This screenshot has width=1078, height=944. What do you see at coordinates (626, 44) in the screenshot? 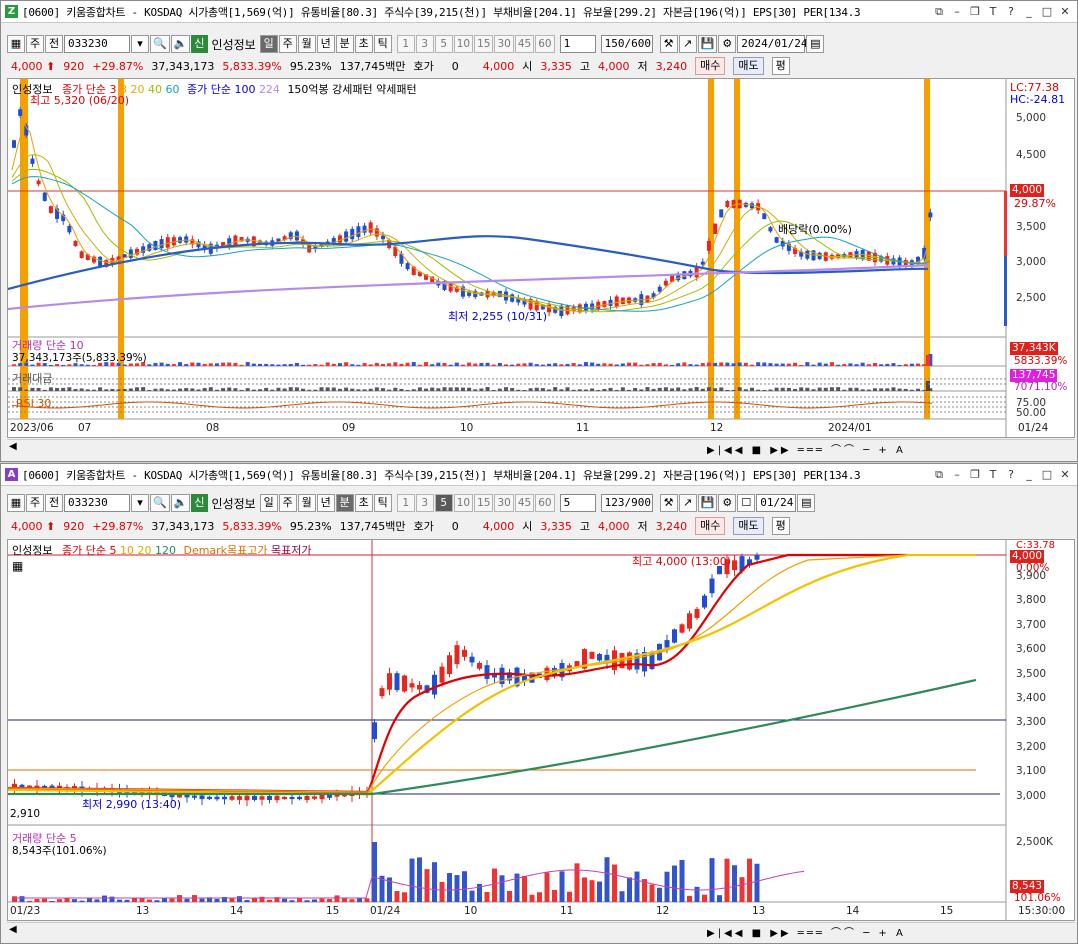
I see `count-input: 150/600` at bounding box center [626, 44].